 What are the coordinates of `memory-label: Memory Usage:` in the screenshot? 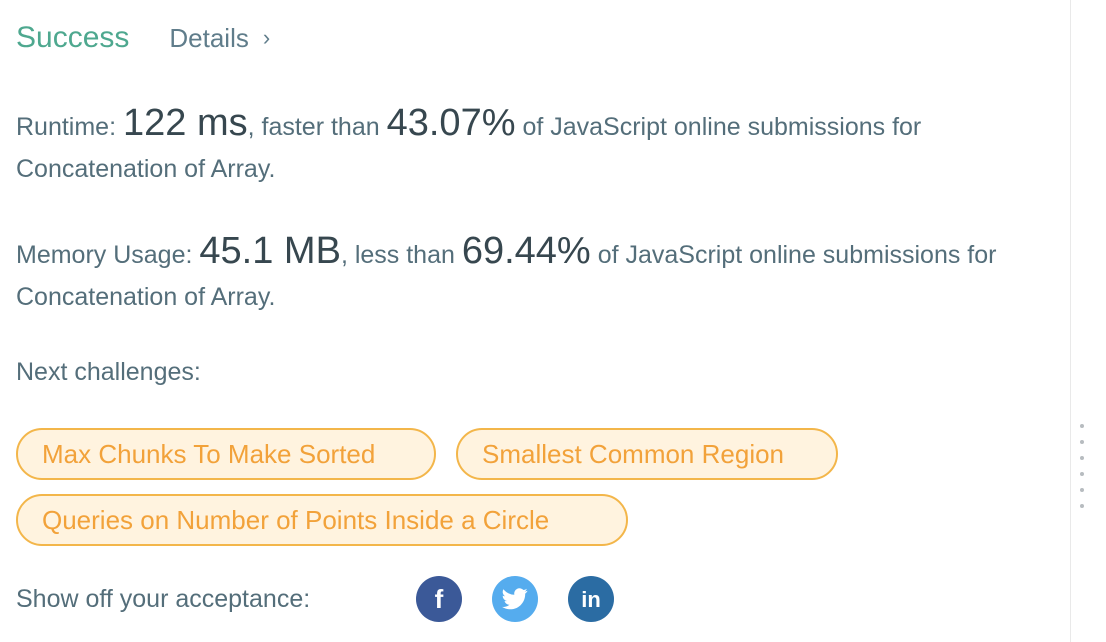 It's located at (104, 255).